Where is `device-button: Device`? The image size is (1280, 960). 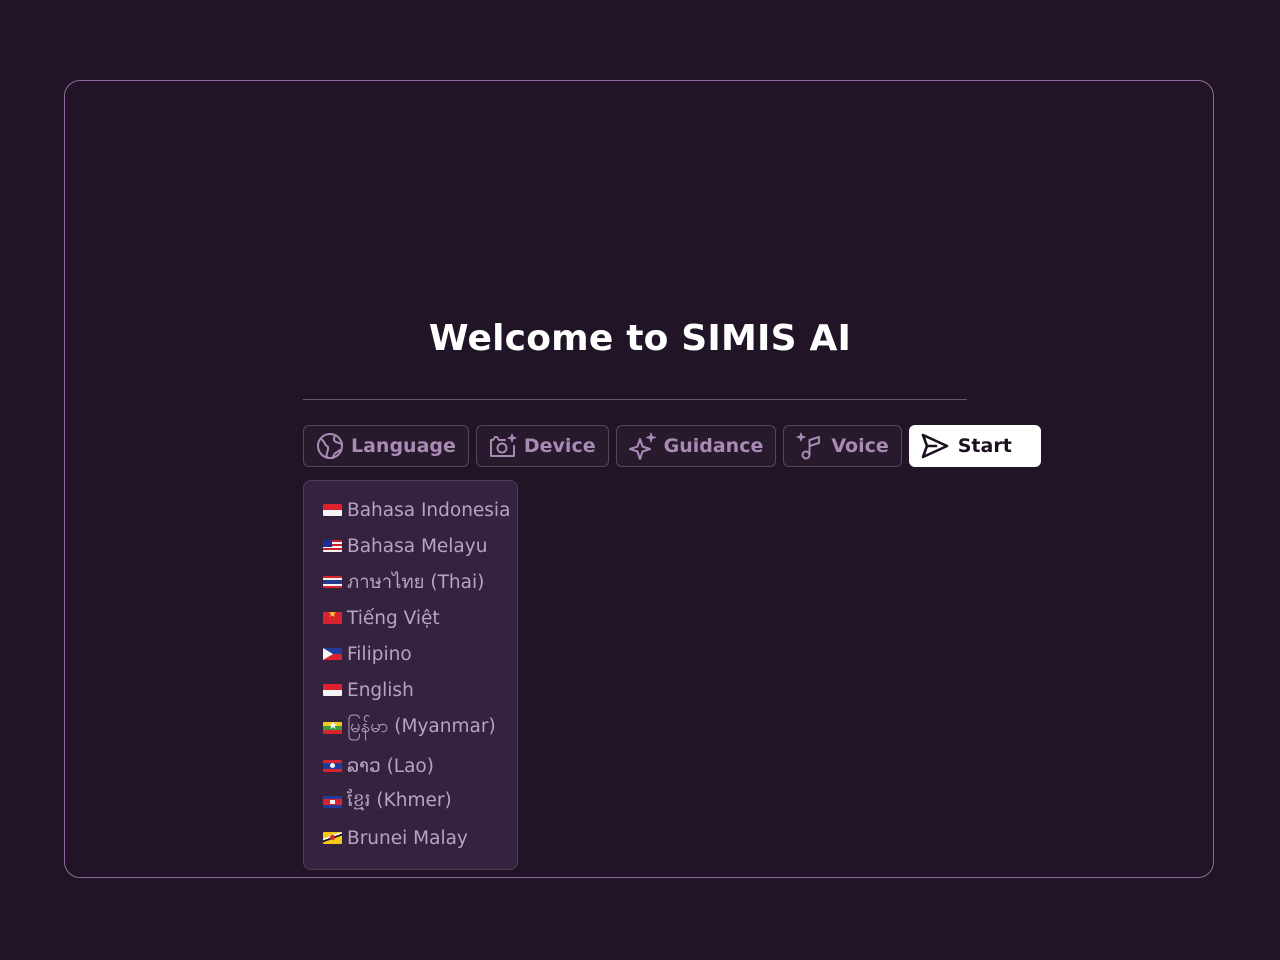 device-button: Device is located at coordinates (542, 446).